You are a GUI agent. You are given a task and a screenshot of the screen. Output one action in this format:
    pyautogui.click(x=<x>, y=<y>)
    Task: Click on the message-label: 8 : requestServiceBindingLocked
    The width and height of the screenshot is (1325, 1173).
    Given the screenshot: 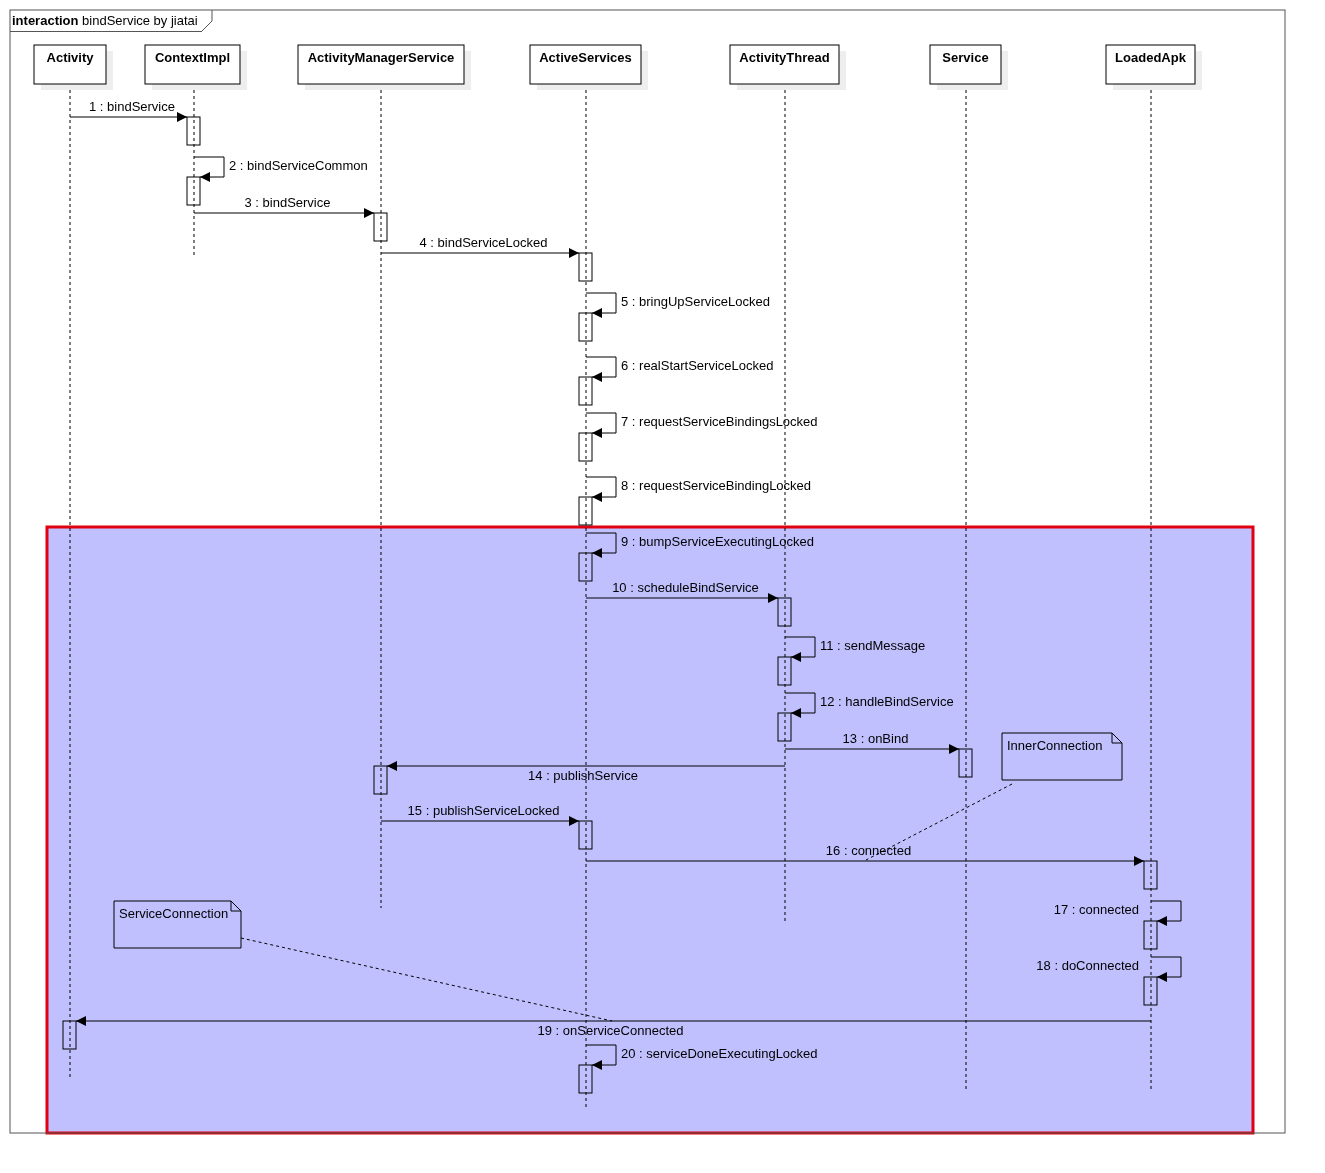 What is the action you would take?
    pyautogui.click(x=716, y=485)
    